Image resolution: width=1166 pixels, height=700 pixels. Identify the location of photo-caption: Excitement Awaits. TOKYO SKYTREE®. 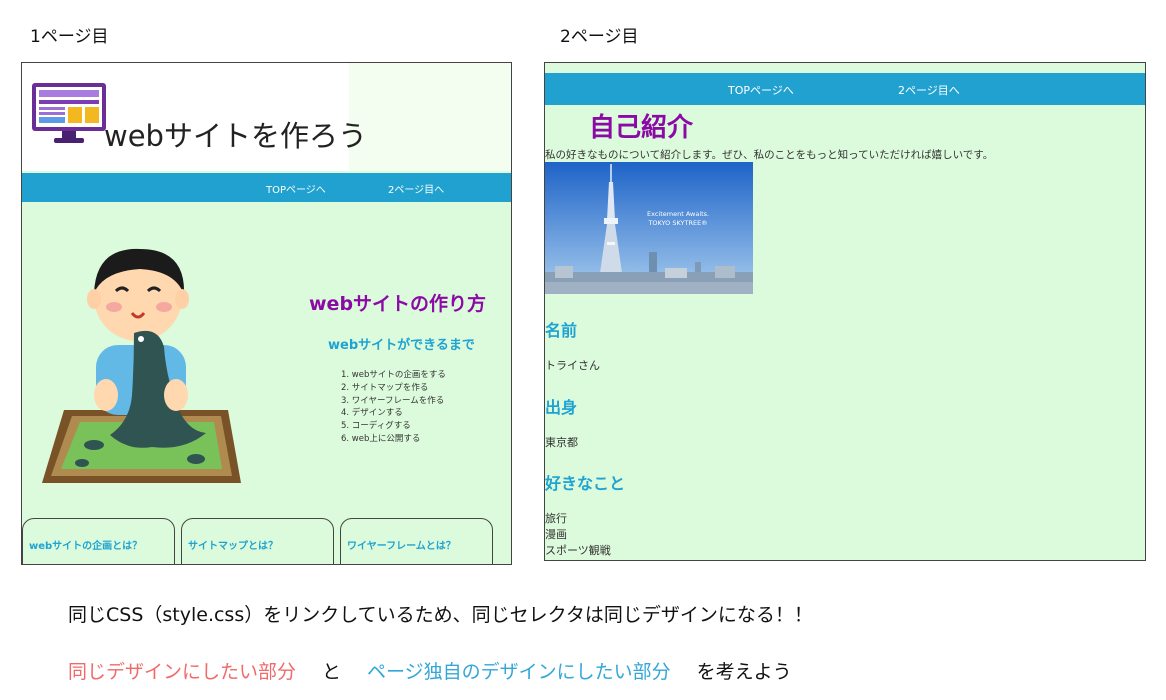
(678, 218).